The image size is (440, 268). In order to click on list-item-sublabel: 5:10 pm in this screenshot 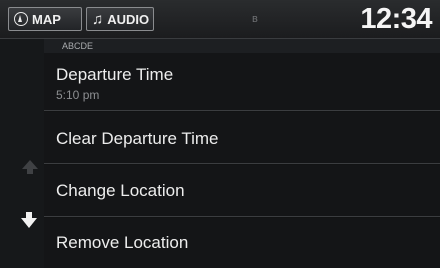, I will do `click(78, 95)`.